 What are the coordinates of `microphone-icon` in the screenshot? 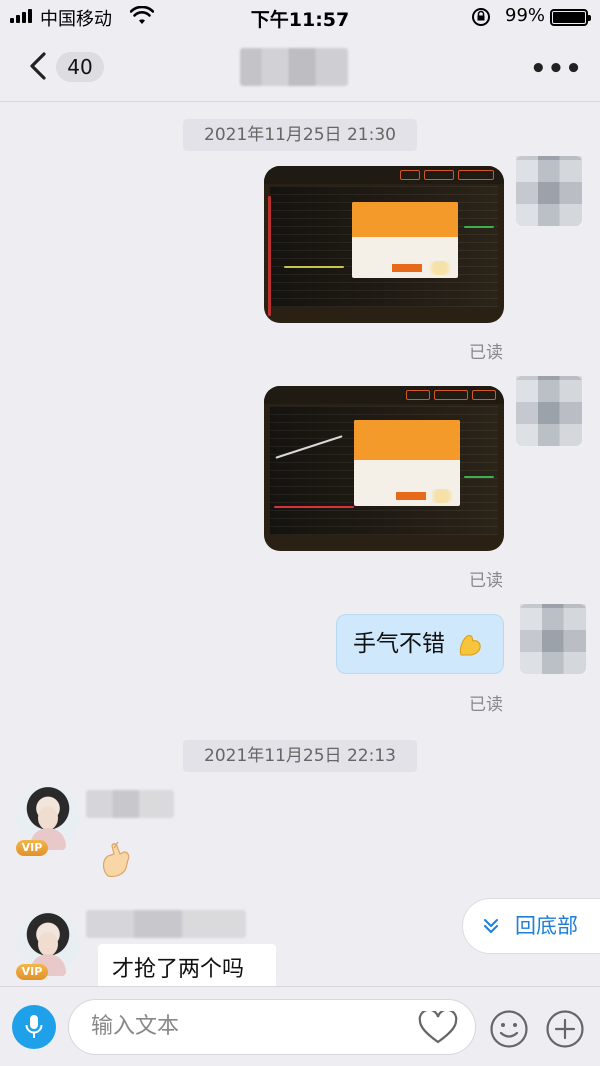 It's located at (34, 1026).